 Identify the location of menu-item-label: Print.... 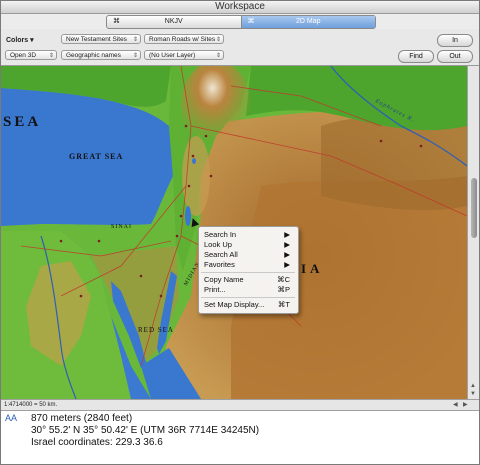
(215, 289).